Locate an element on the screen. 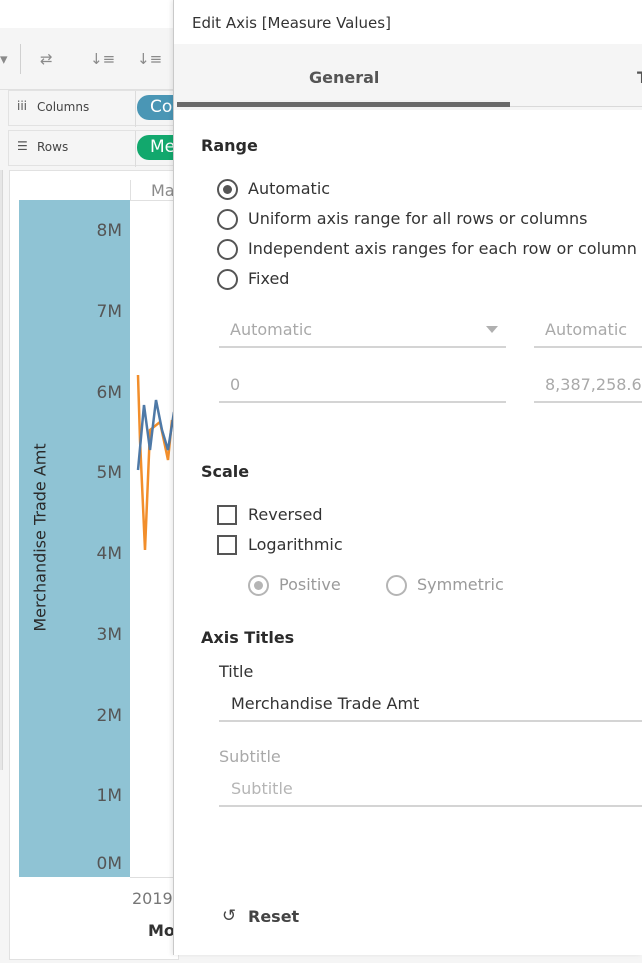  reset-label: Reset is located at coordinates (274, 916).